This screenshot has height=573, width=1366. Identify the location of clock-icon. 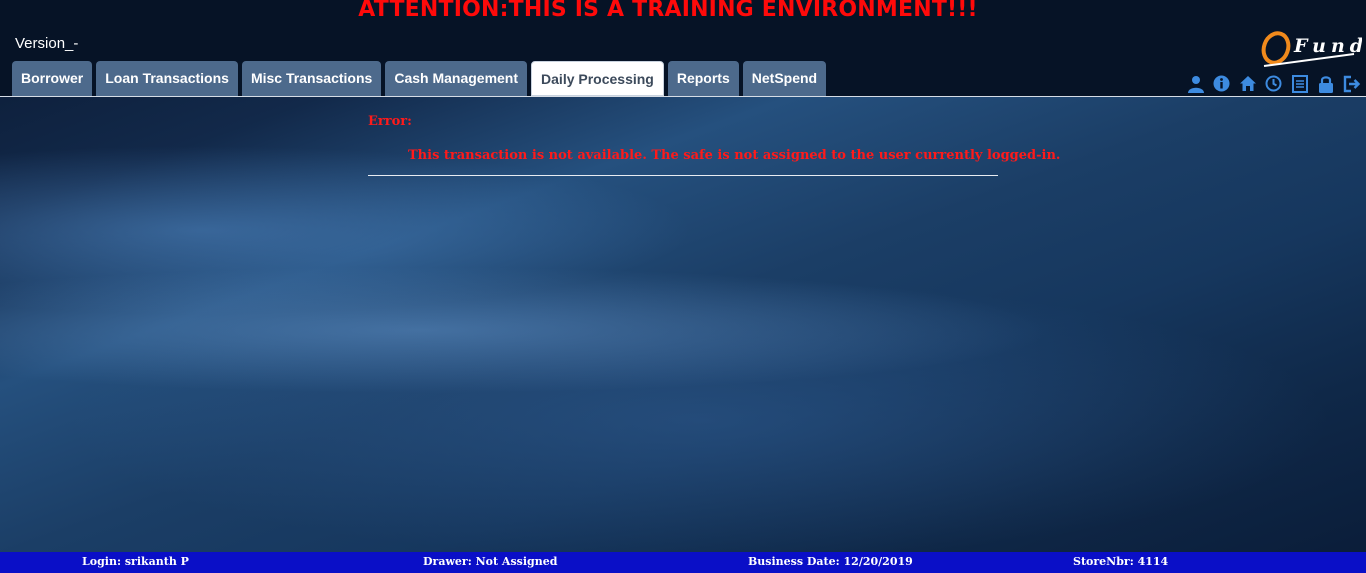
(1273, 83).